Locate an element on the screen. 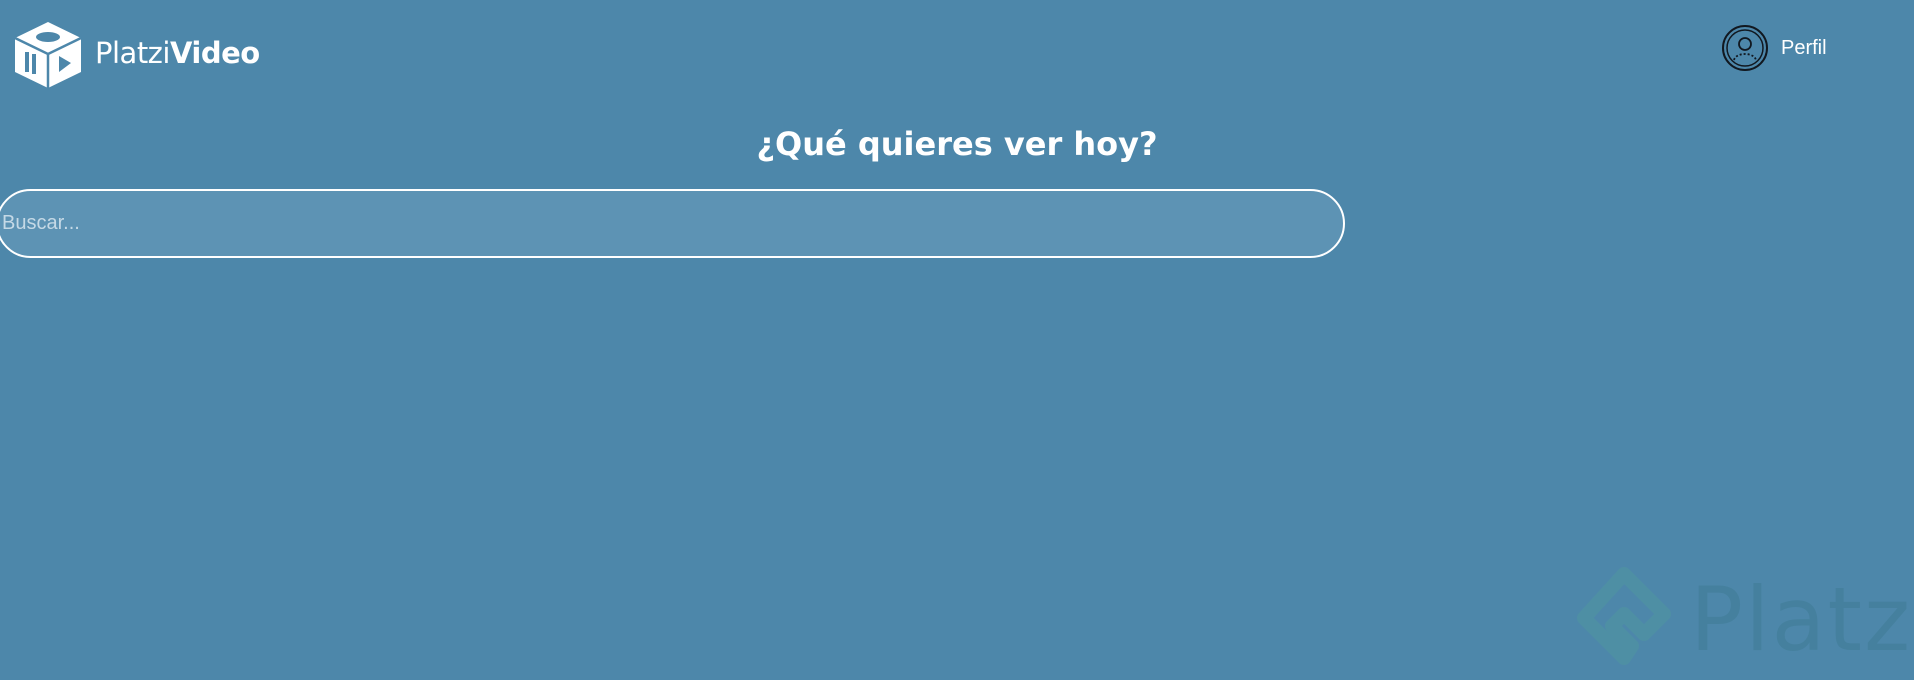 The image size is (1914, 680). site-header: PlatziVideo Perfil is located at coordinates (957, 50).